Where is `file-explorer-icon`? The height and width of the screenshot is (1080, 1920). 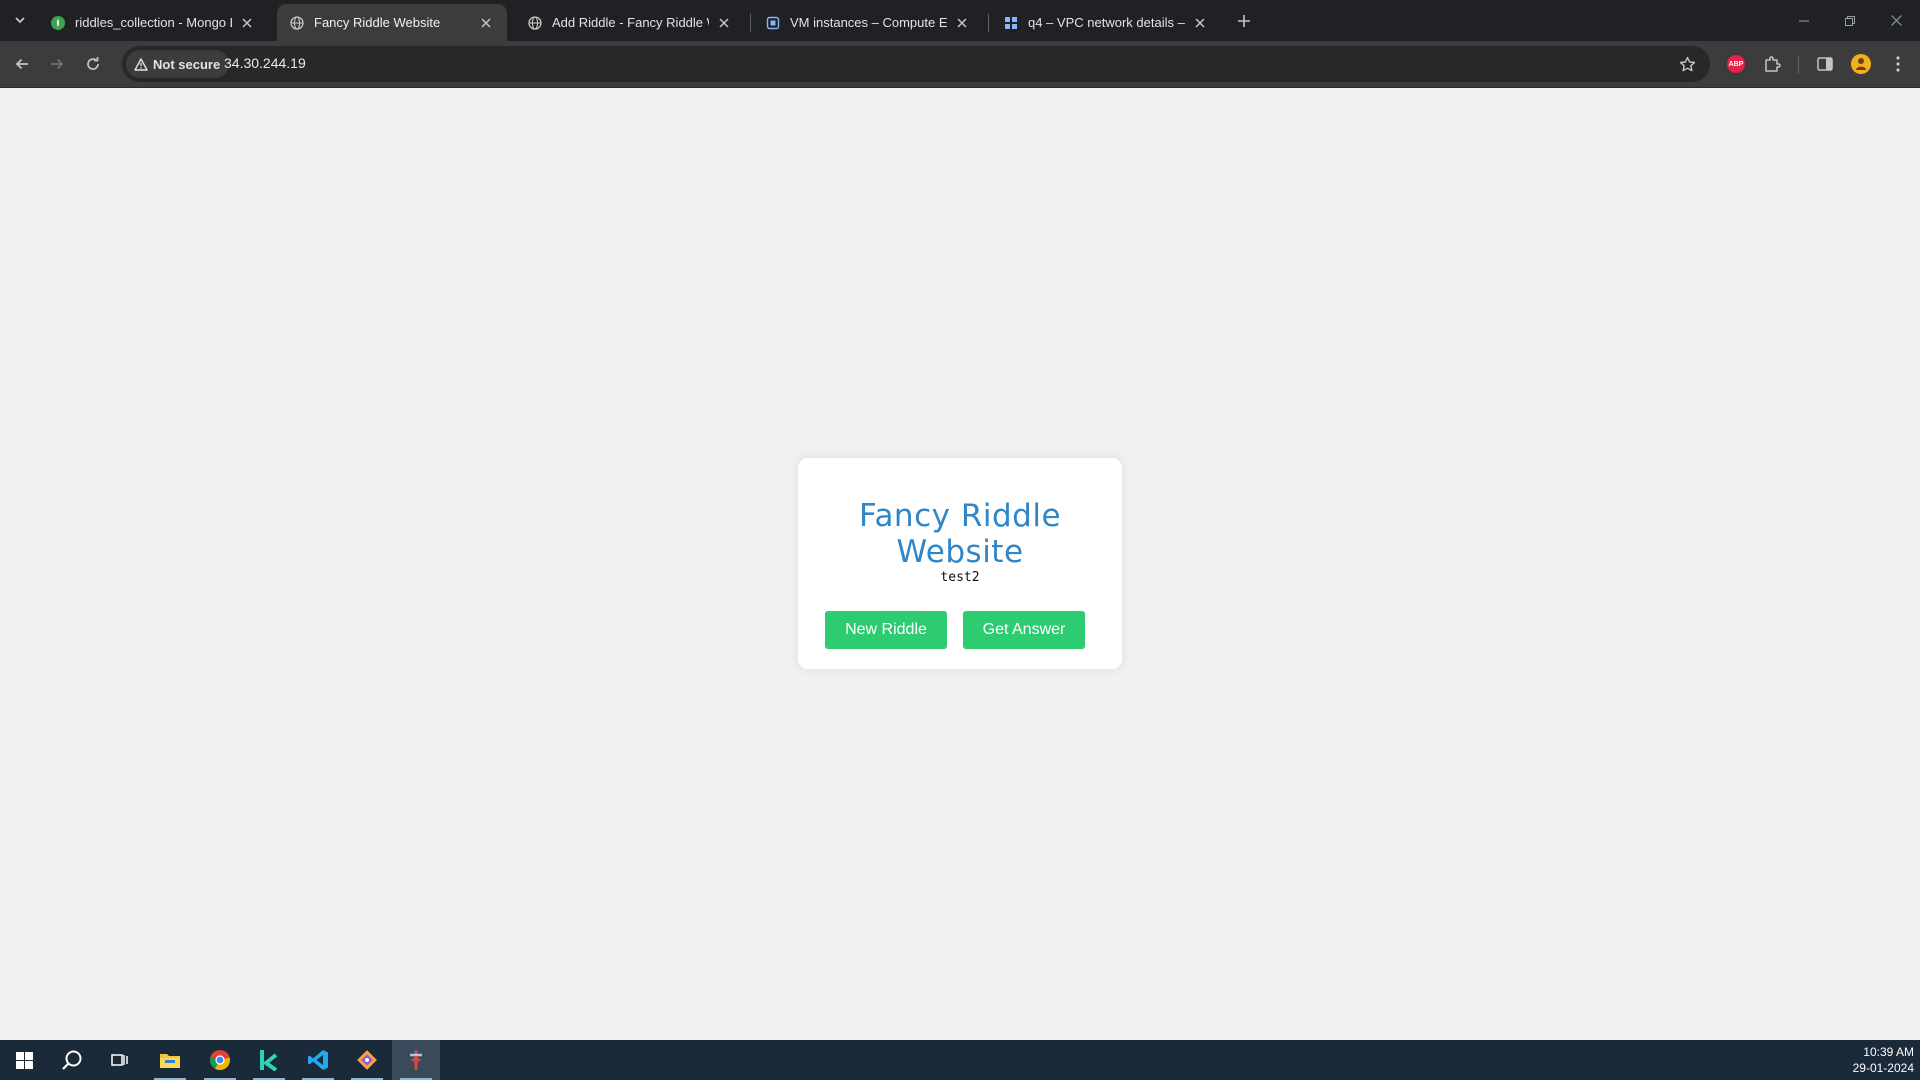
file-explorer-icon is located at coordinates (170, 1061).